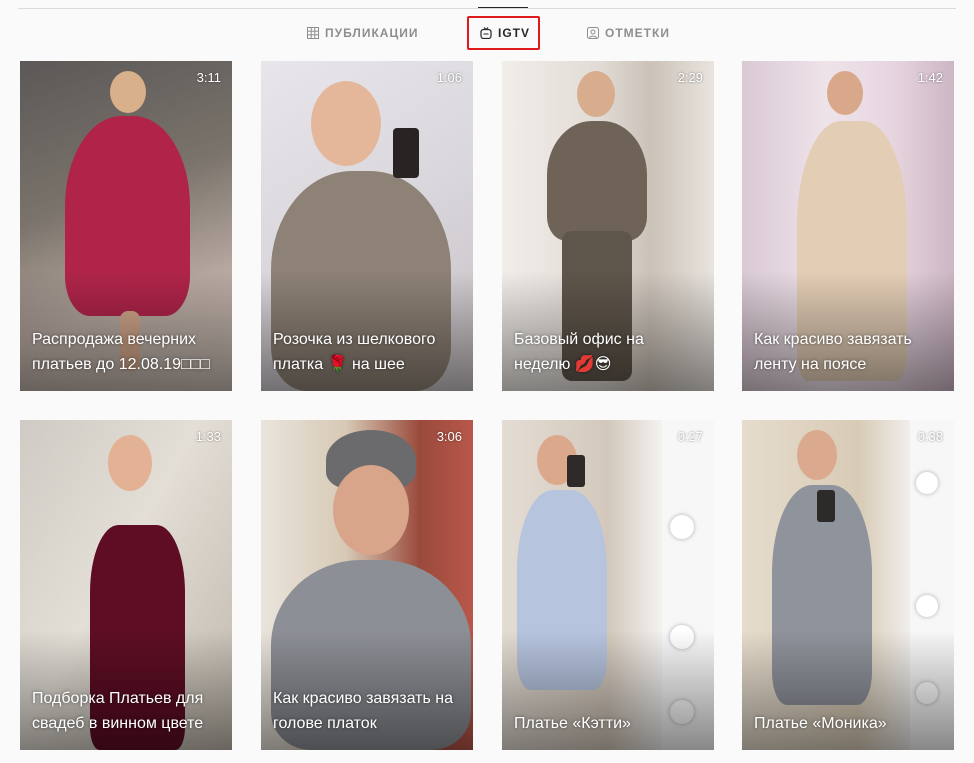 This screenshot has width=974, height=763. I want to click on tabs-divider, so click(487, 8).